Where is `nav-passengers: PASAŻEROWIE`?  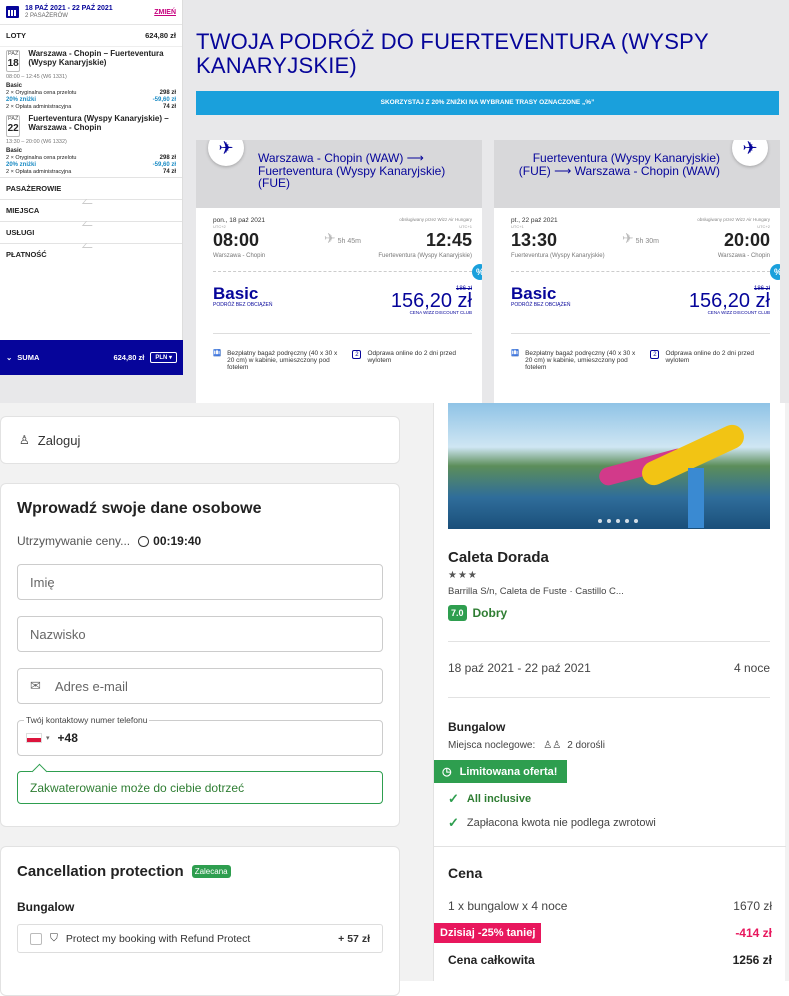
nav-passengers: PASAŻEROWIE is located at coordinates (91, 188).